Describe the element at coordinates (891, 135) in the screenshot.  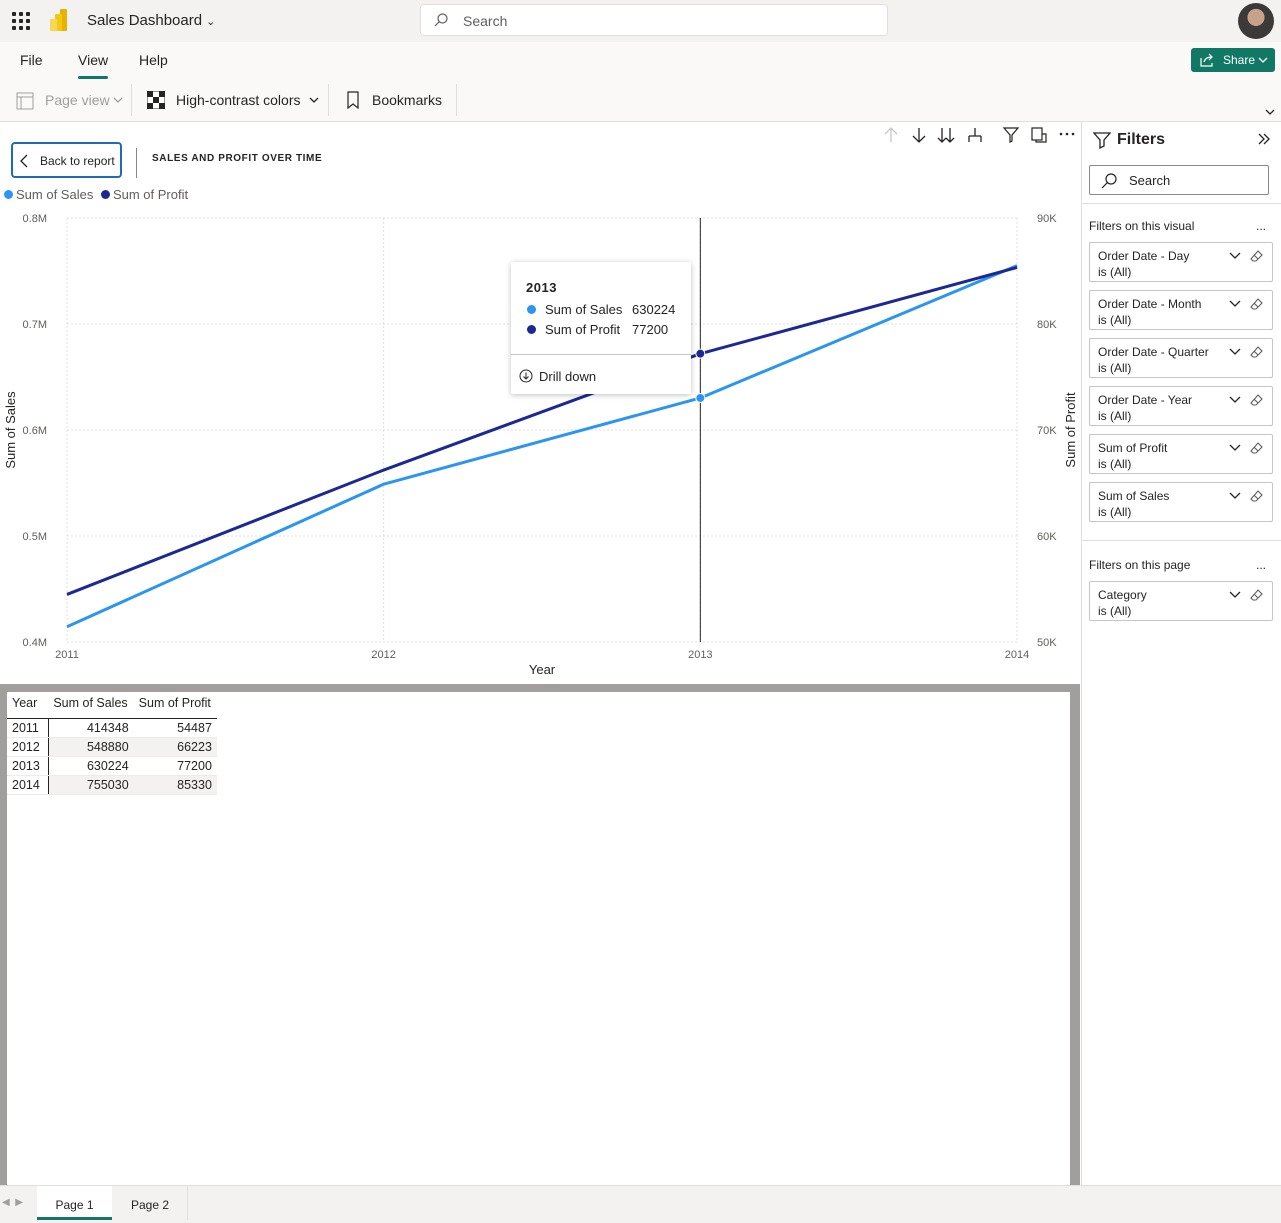
I see `drill-up-icon` at that location.